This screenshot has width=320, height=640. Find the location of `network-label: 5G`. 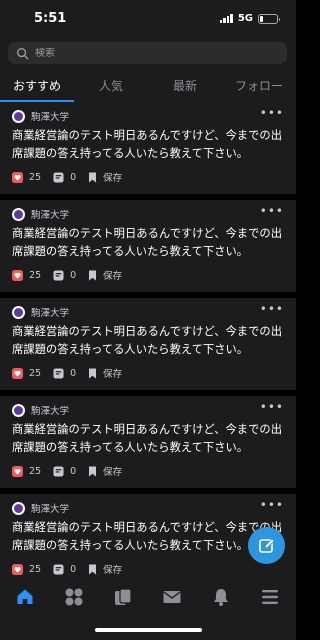

network-label: 5G is located at coordinates (245, 18).